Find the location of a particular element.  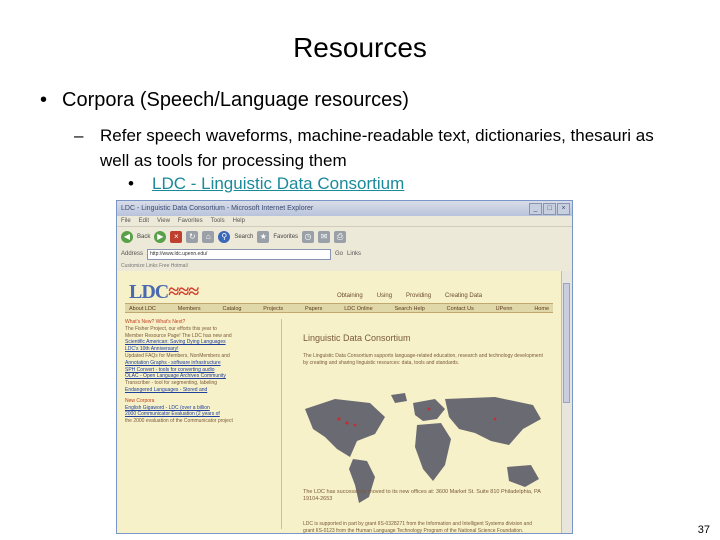

browser-scrollbar is located at coordinates (566, 402).